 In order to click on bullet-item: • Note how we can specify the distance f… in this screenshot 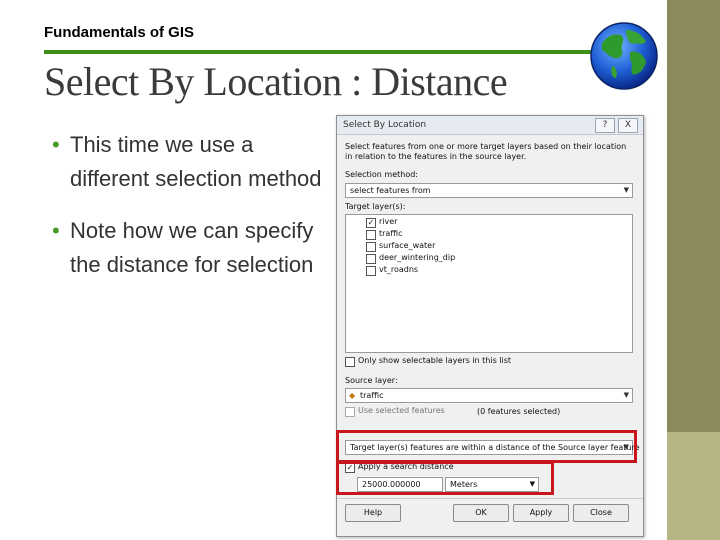, I will do `click(187, 248)`.